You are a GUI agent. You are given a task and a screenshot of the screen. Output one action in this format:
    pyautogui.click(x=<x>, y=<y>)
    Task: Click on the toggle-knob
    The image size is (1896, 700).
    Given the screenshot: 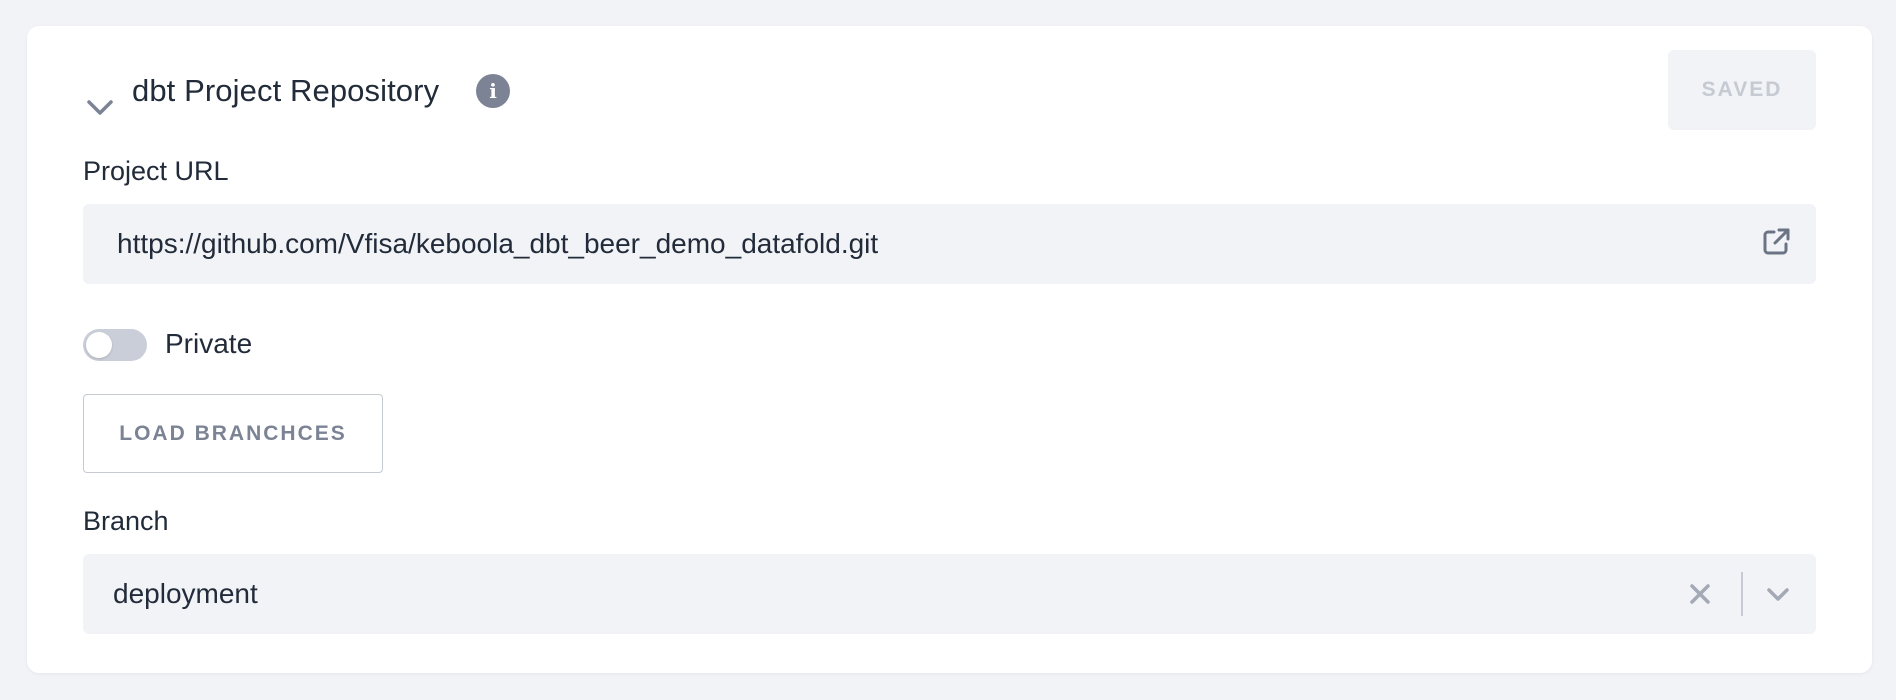 What is the action you would take?
    pyautogui.click(x=99, y=345)
    